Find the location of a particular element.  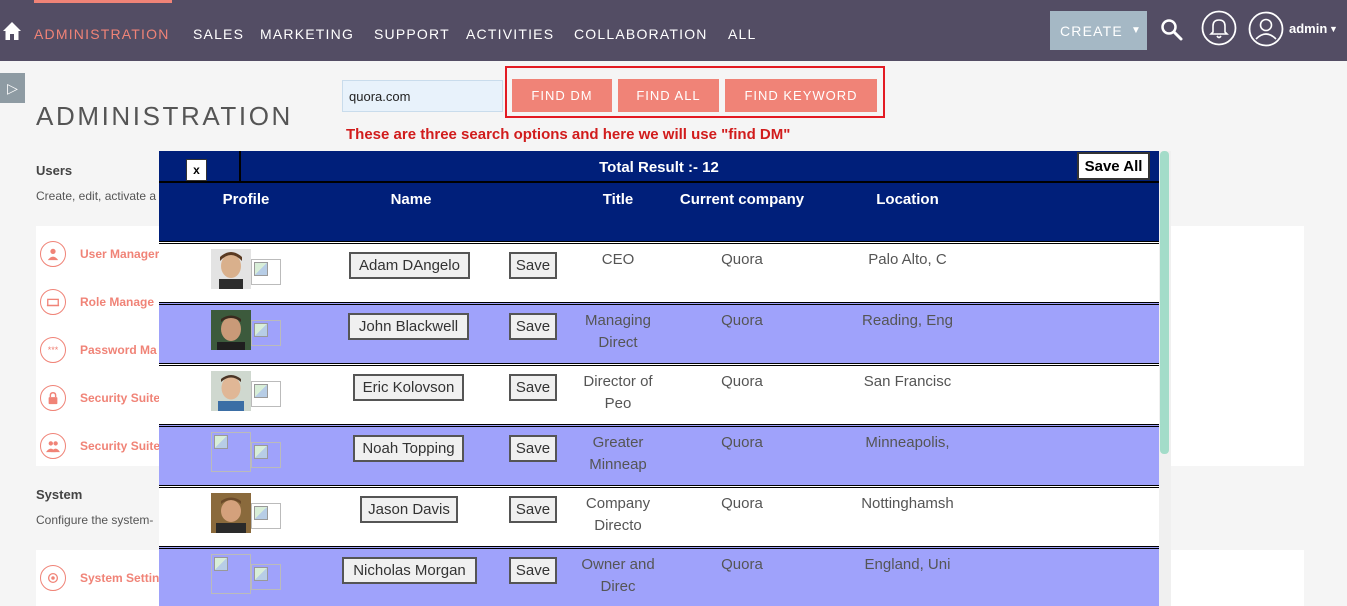

find-keyword-button: FIND KEYWORD is located at coordinates (801, 95).